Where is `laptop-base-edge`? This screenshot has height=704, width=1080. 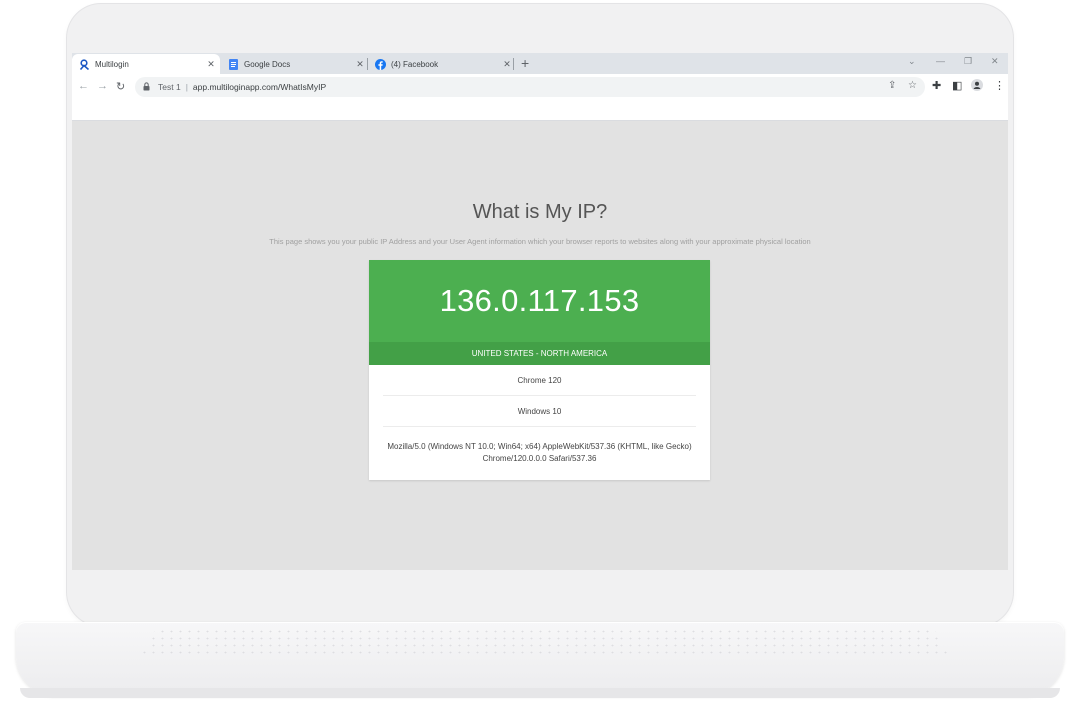
laptop-base-edge is located at coordinates (540, 693).